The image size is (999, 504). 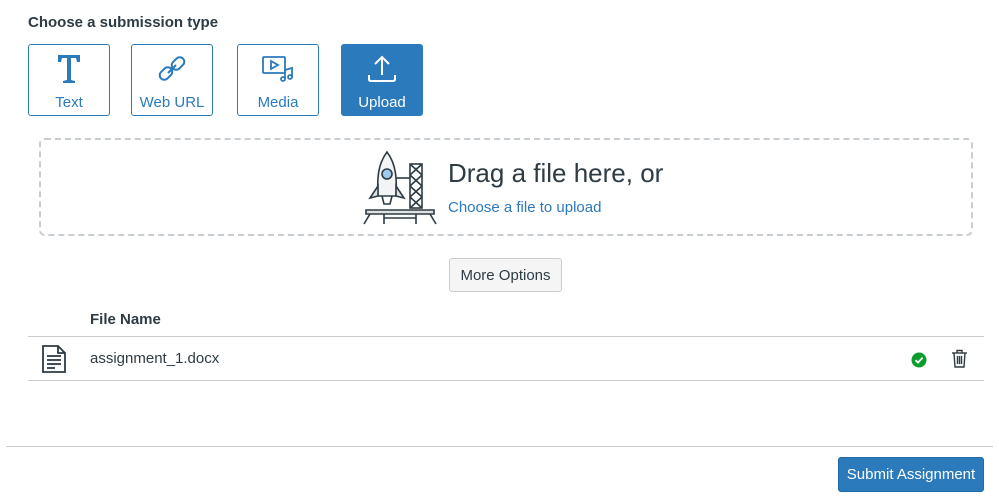 What do you see at coordinates (69, 102) in the screenshot?
I see `submission-type-label: Text` at bounding box center [69, 102].